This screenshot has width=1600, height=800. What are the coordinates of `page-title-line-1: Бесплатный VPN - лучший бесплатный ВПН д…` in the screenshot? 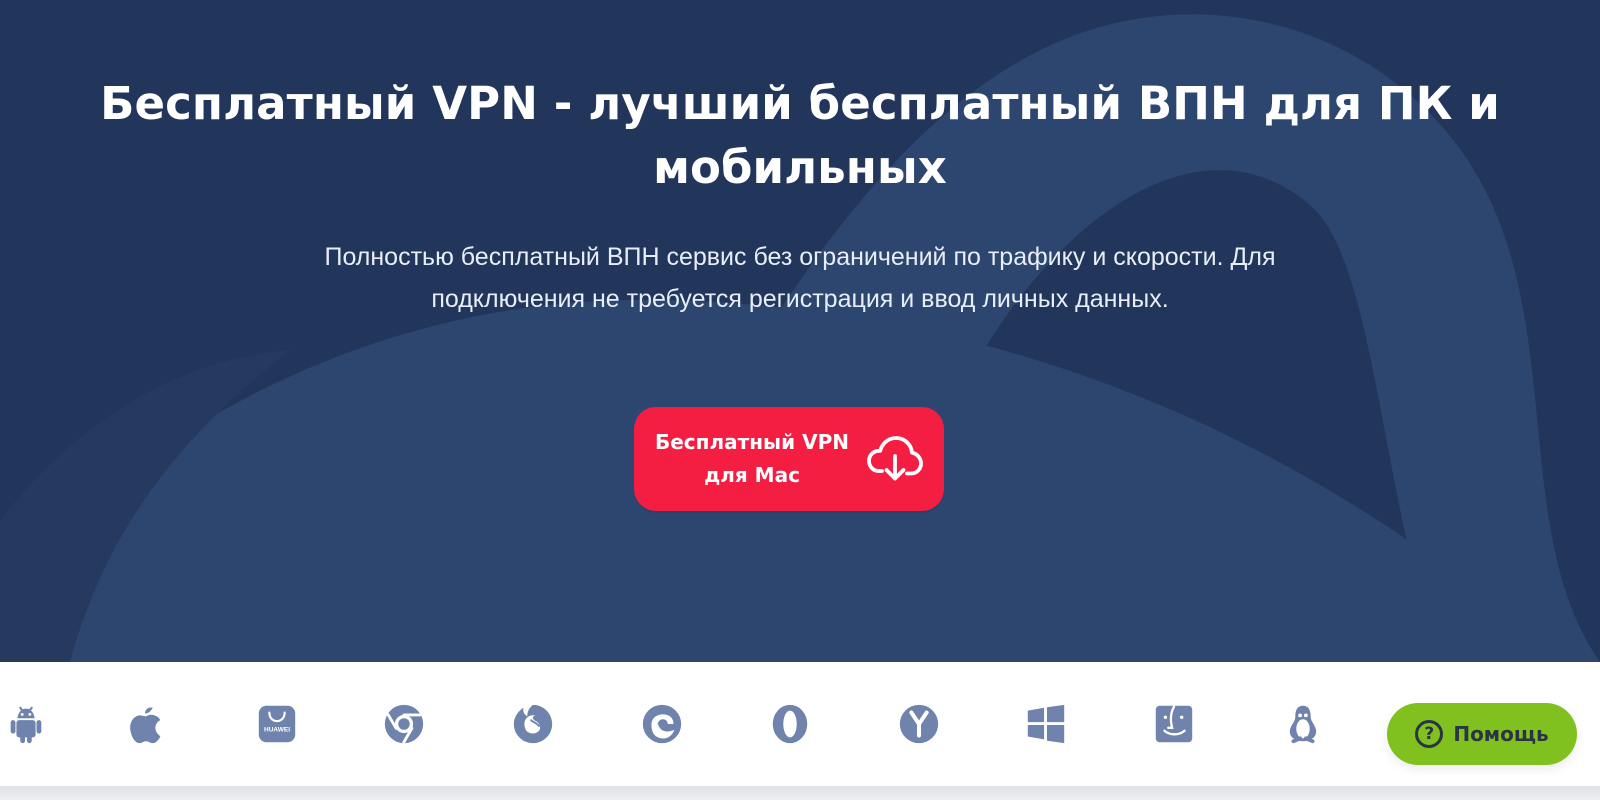 It's located at (800, 103).